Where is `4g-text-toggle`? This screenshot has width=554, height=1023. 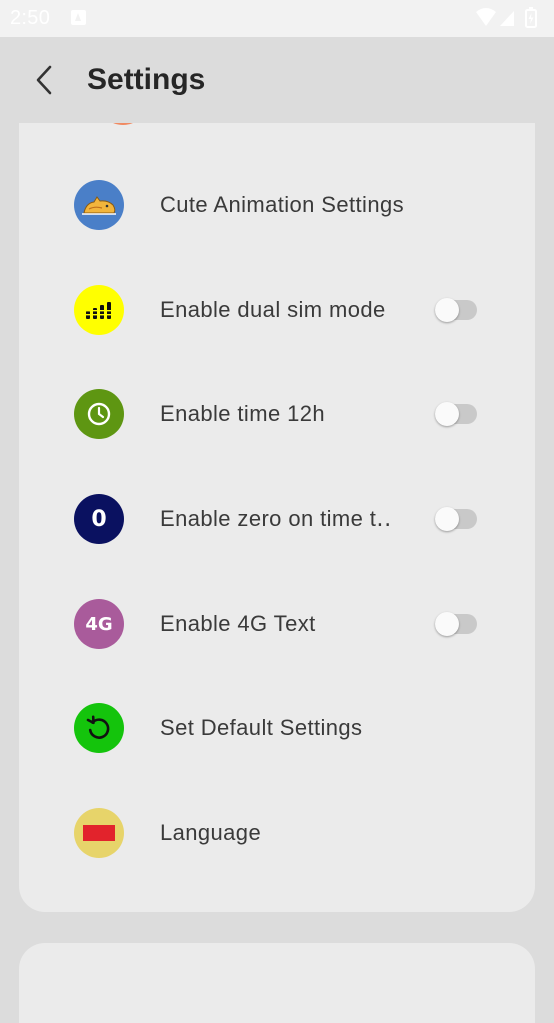 4g-text-toggle is located at coordinates (456, 624).